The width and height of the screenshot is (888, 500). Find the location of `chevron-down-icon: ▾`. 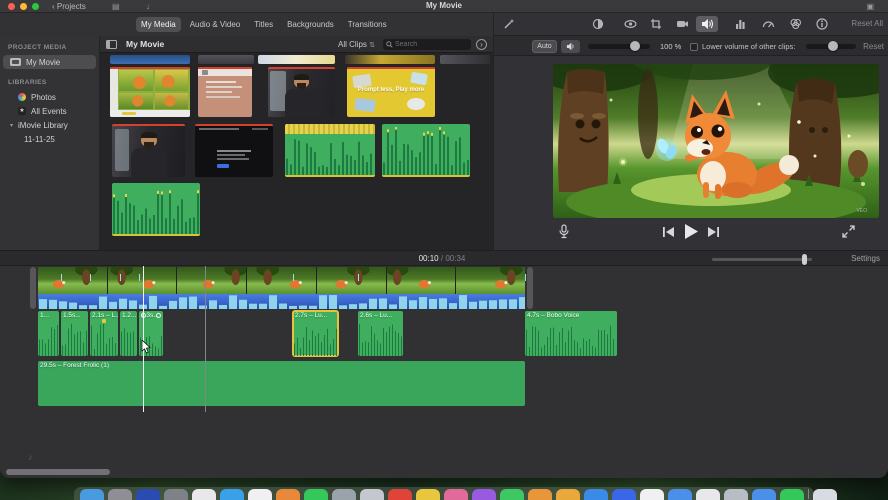

chevron-down-icon: ▾ is located at coordinates (11, 125).